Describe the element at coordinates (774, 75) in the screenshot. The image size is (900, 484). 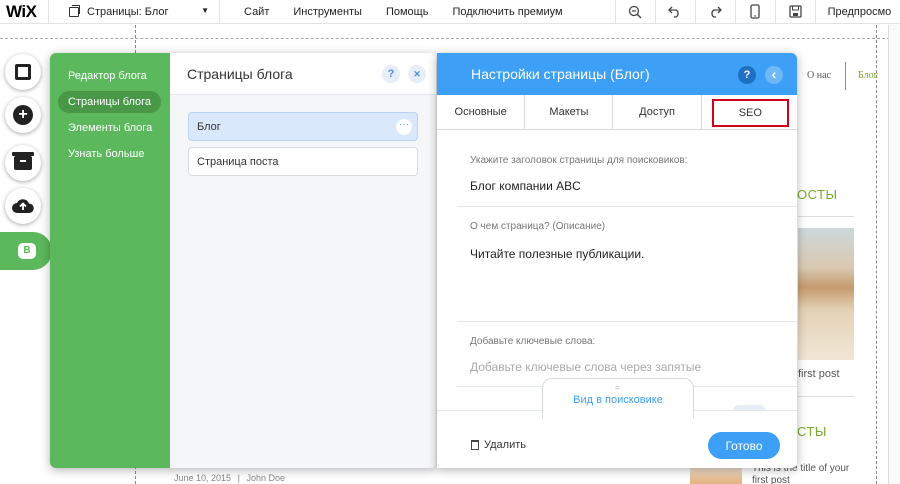
I see `back-icon: ‹` at that location.